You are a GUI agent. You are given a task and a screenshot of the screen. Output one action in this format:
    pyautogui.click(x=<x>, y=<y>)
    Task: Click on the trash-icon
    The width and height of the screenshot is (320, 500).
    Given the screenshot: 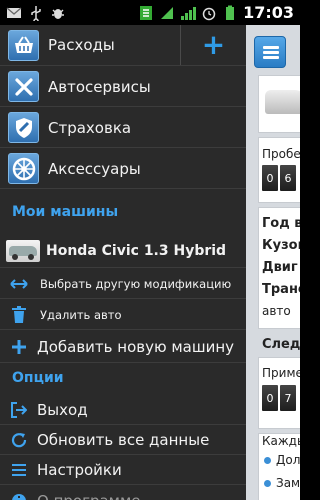 What is the action you would take?
    pyautogui.click(x=19, y=314)
    